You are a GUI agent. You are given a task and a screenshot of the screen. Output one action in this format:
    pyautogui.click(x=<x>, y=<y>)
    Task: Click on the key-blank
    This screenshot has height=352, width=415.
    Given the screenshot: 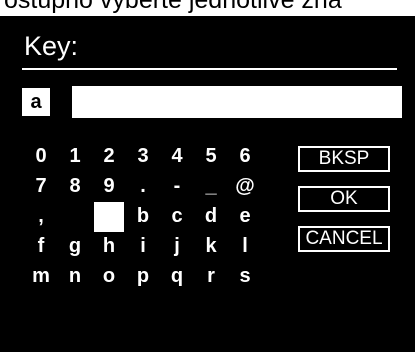 What is the action you would take?
    pyautogui.click(x=75, y=217)
    